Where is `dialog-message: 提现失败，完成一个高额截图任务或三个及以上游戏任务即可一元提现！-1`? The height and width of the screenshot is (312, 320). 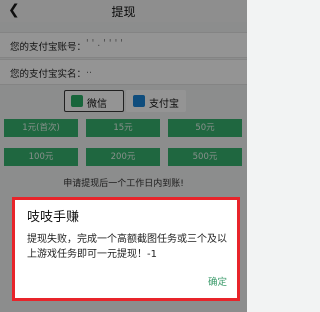 dialog-message: 提现失败，完成一个高额截图任务或三个及以上游戏任务即可一元提现！-1 is located at coordinates (127, 247).